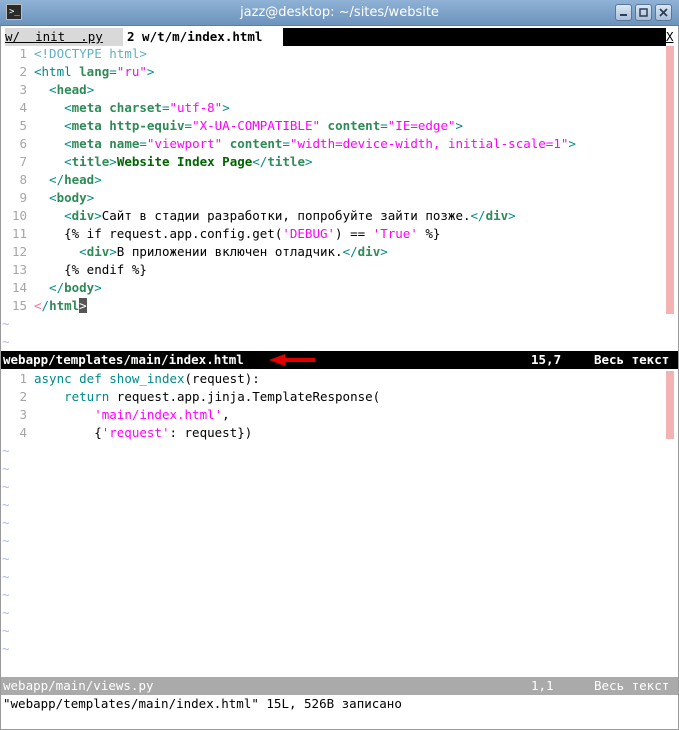  I want to click on code-line: 14 </body>, so click(56, 287).